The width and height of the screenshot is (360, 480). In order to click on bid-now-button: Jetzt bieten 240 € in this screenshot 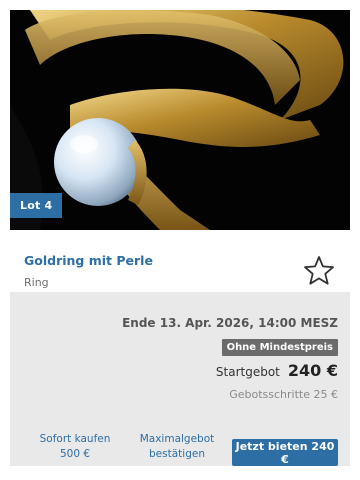, I will do `click(285, 452)`.